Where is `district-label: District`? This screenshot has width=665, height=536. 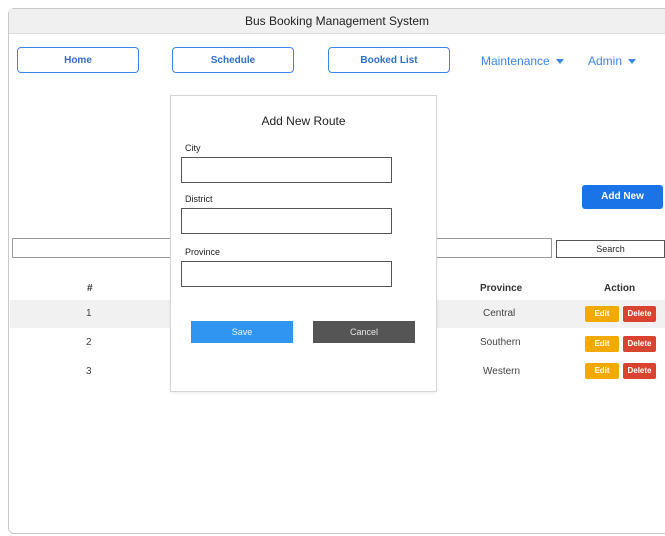
district-label: District is located at coordinates (199, 199).